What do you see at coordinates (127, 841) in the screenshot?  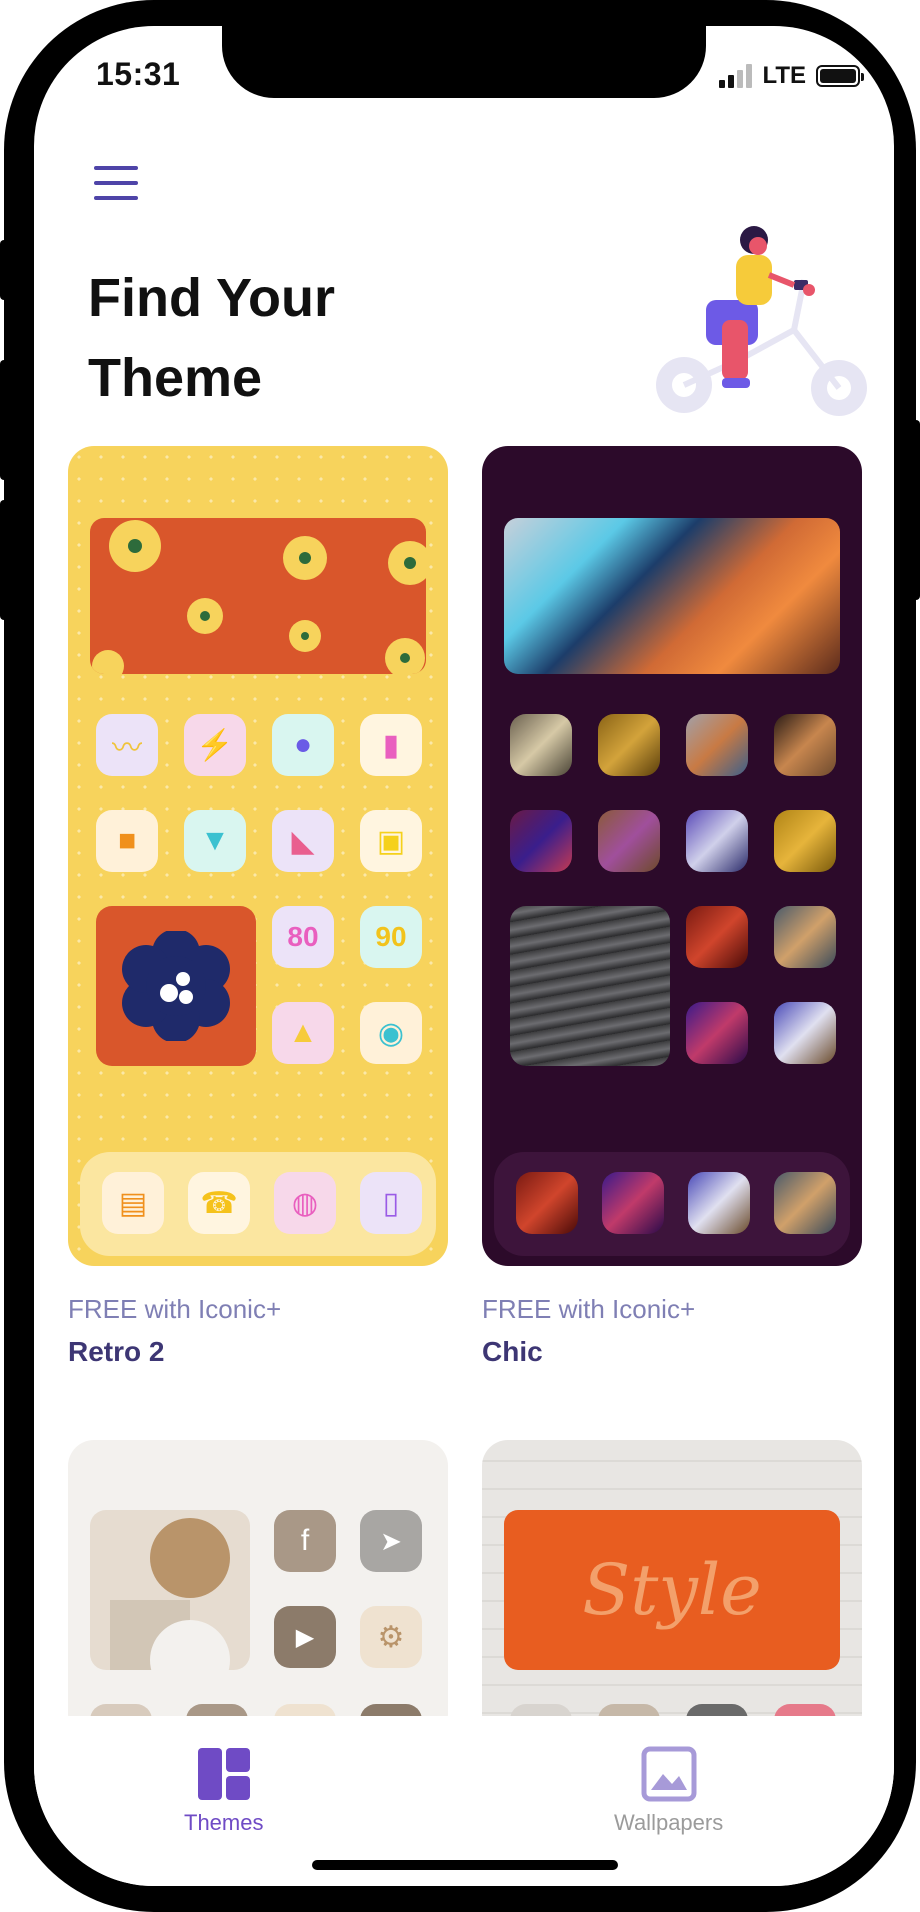 I see `van-icon: ■` at bounding box center [127, 841].